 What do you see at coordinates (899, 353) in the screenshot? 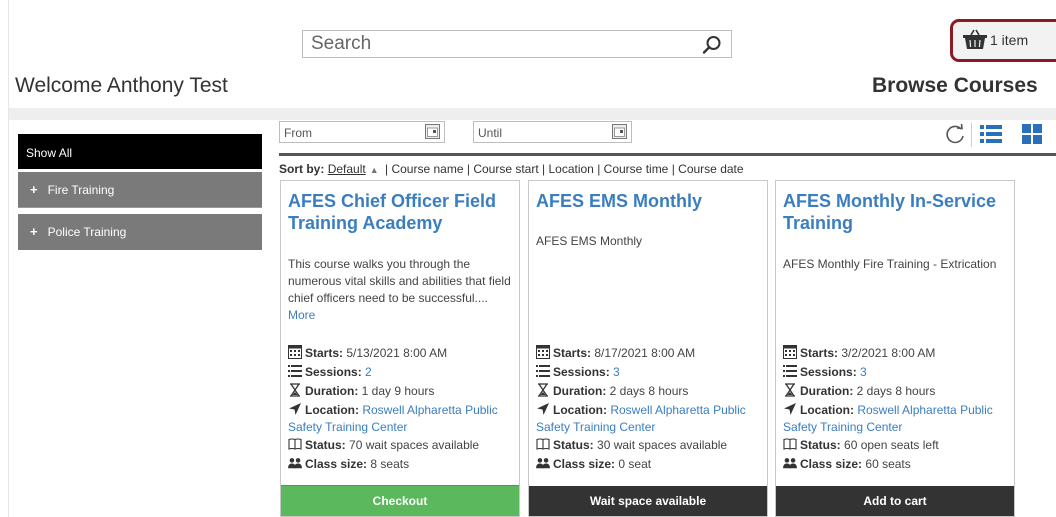
I see `starts-row: Starts: 3/2/2021 8:00 AM` at bounding box center [899, 353].